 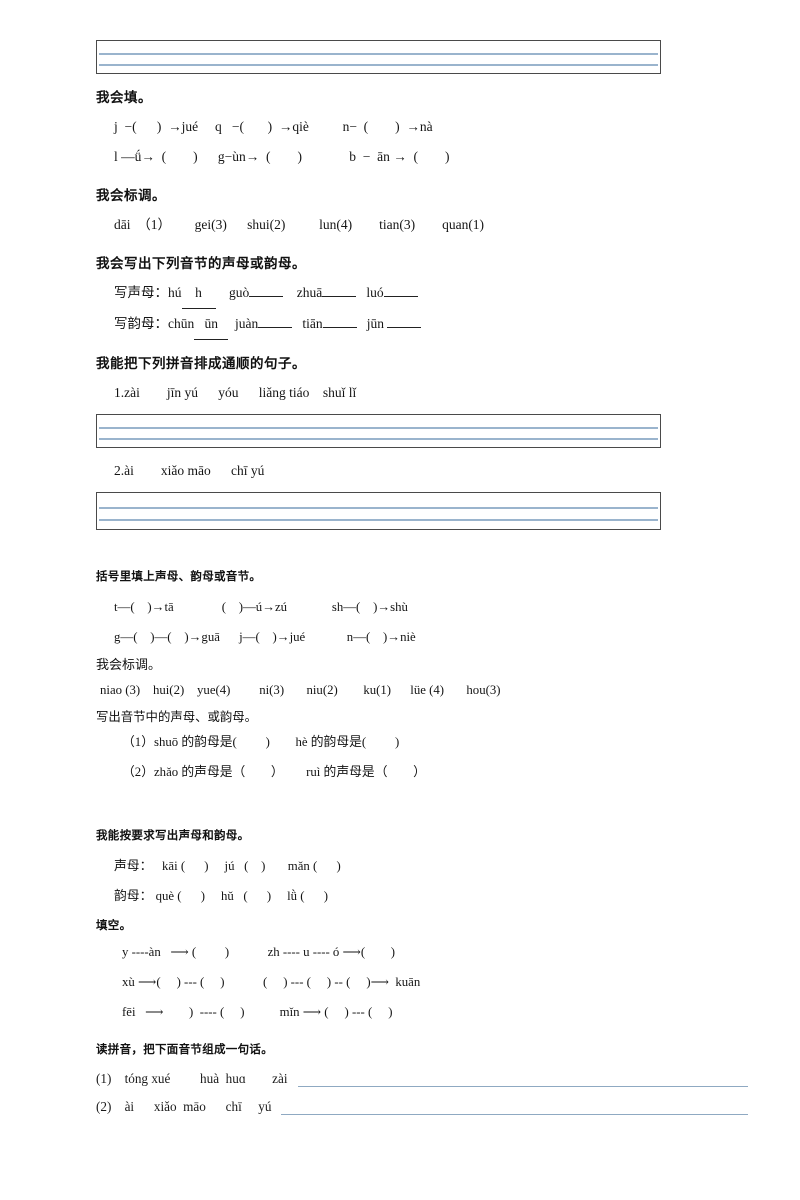 What do you see at coordinates (181, 323) in the screenshot?
I see `syllable-chun: chūn` at bounding box center [181, 323].